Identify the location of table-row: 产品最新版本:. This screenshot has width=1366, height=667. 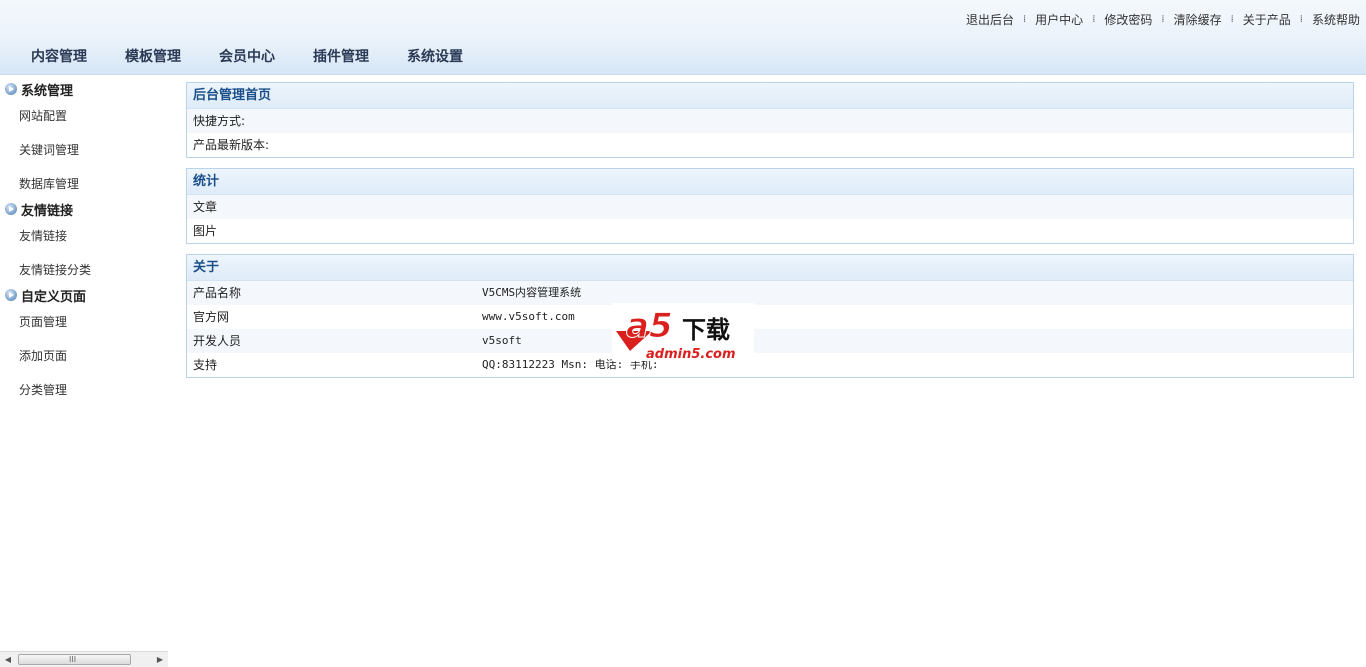
(770, 145).